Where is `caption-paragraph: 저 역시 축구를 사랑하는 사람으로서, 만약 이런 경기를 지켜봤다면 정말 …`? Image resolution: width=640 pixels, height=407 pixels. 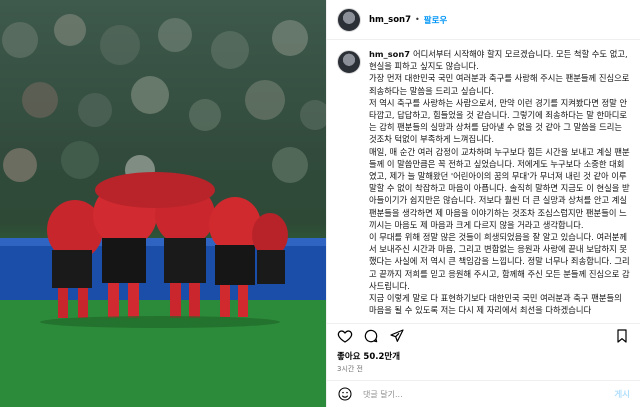
caption-paragraph: 저 역시 축구를 사랑하는 사람으로서, 만약 이런 경기를 지켜봤다면 정말 … is located at coordinates (498, 121).